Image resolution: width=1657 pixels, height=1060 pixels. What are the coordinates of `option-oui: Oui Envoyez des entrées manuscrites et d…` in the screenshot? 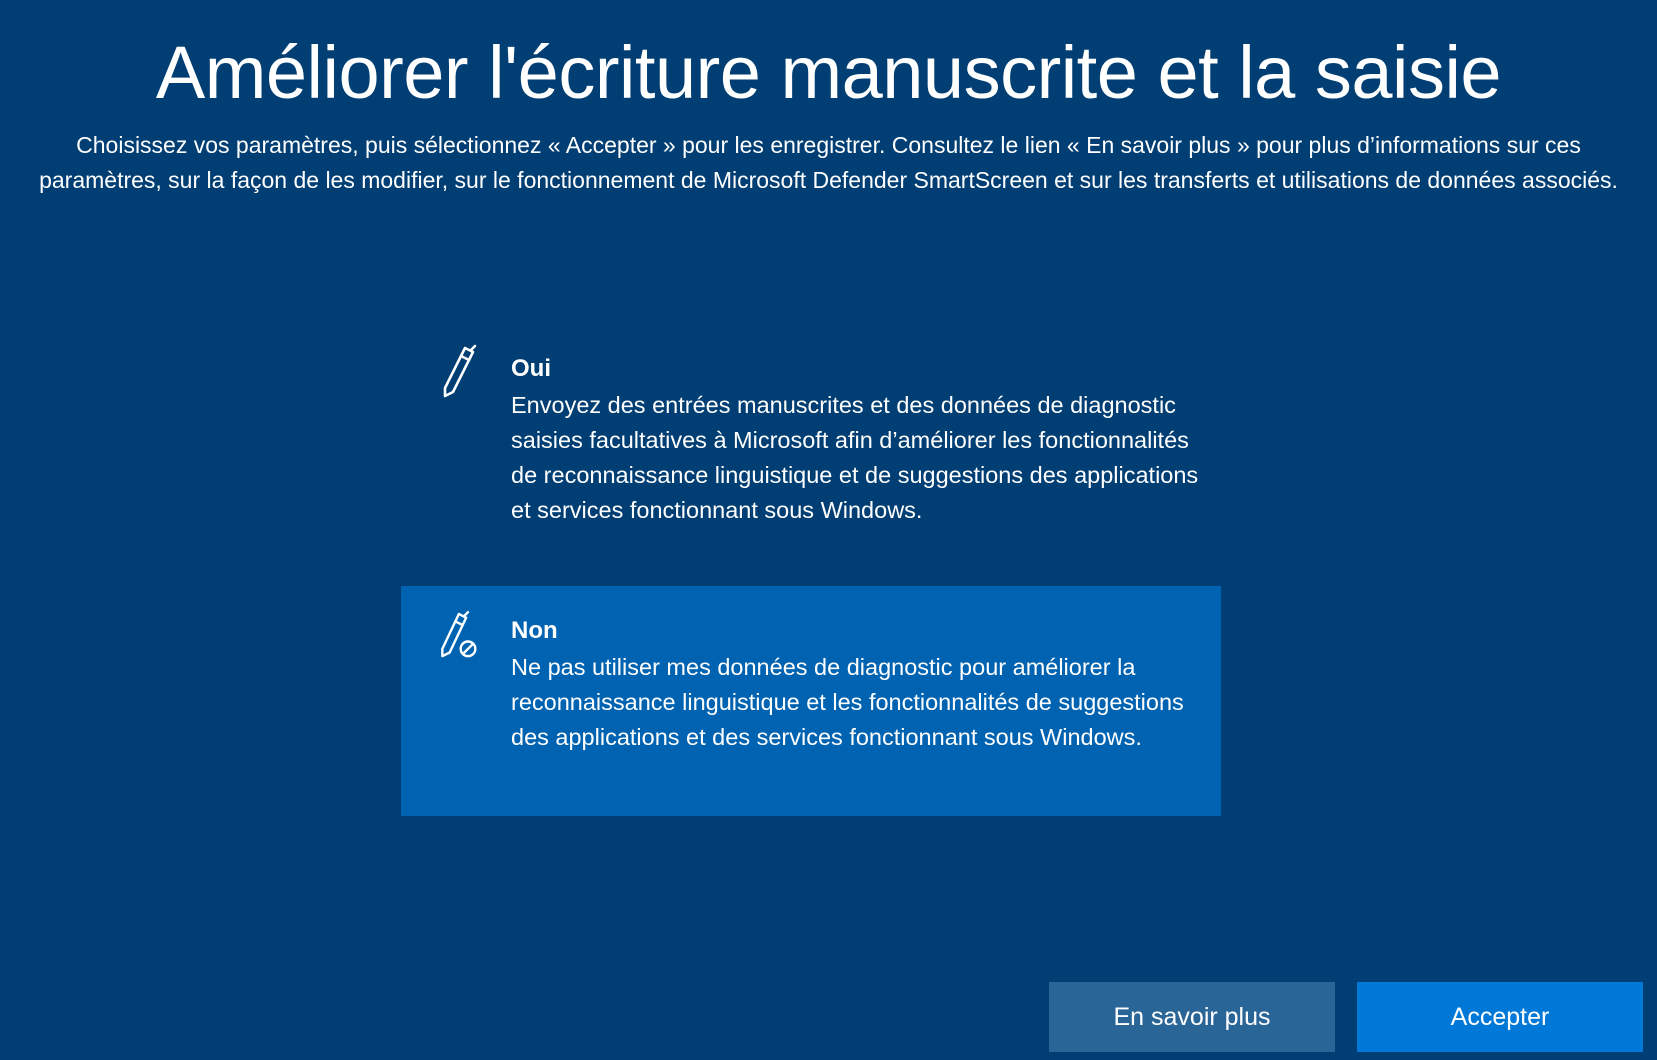 It's located at (811, 450).